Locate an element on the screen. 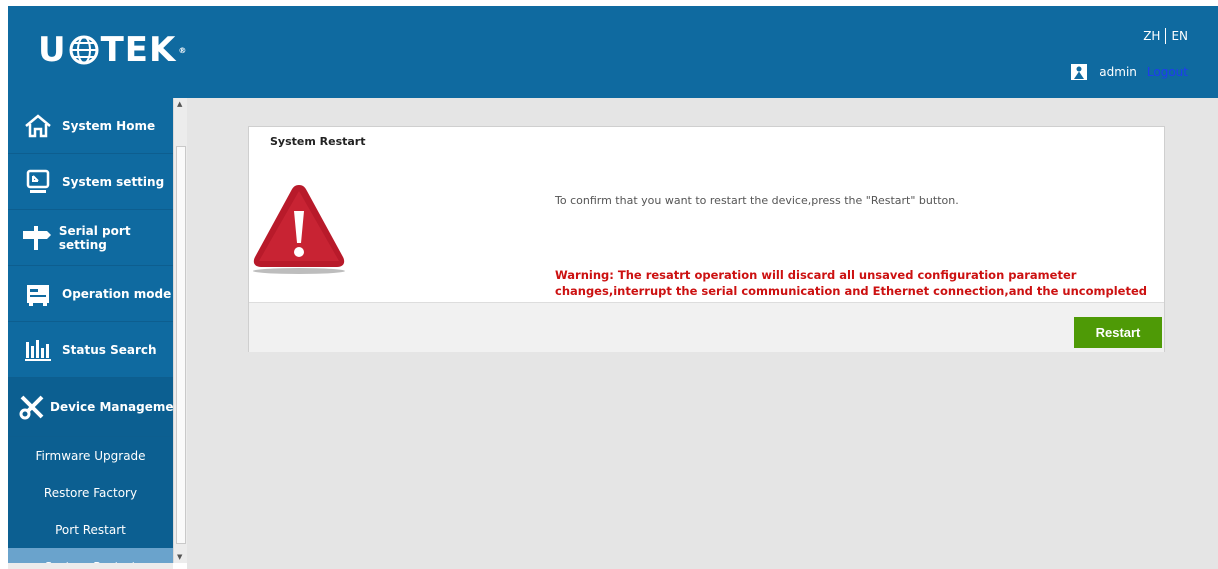  monitor-icon is located at coordinates (38, 182).